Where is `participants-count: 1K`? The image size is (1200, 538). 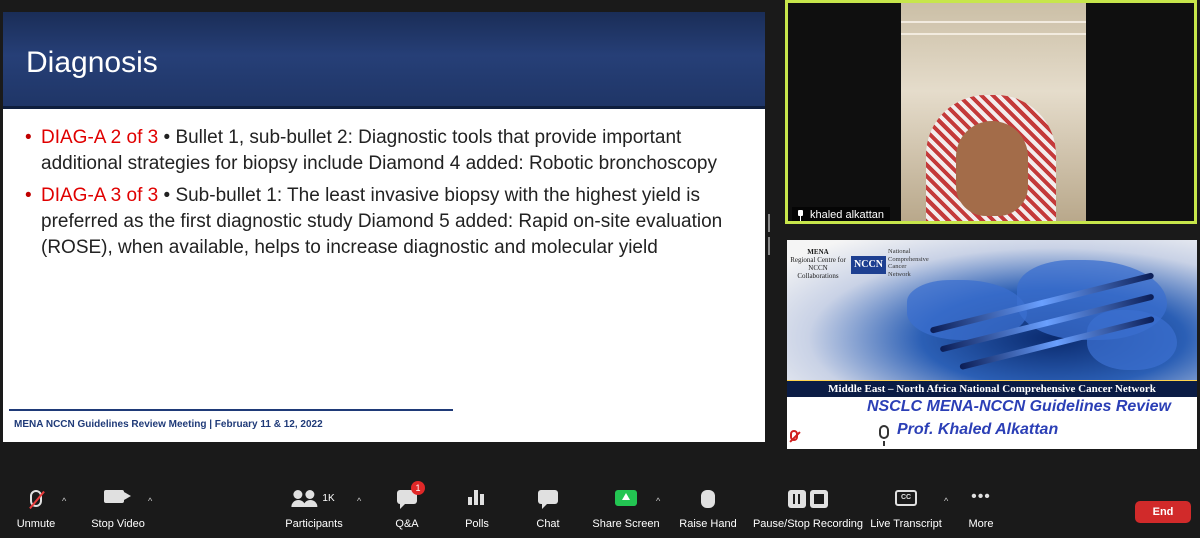 participants-count: 1K is located at coordinates (328, 498).